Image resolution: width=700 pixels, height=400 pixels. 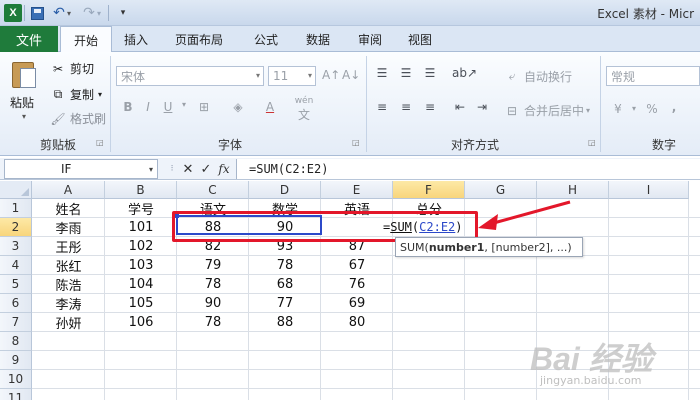 I want to click on cell-b2: 101, so click(x=141, y=227).